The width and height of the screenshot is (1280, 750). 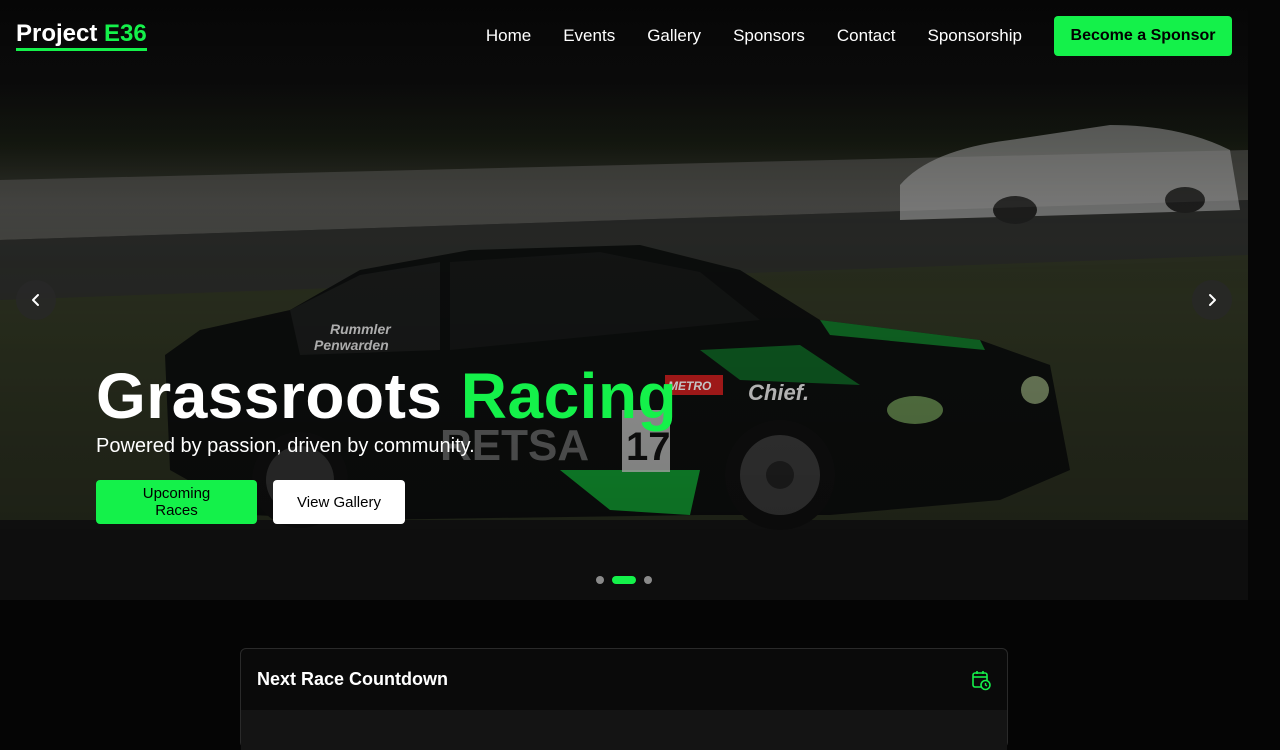 I want to click on chevron-right-icon, so click(x=1212, y=300).